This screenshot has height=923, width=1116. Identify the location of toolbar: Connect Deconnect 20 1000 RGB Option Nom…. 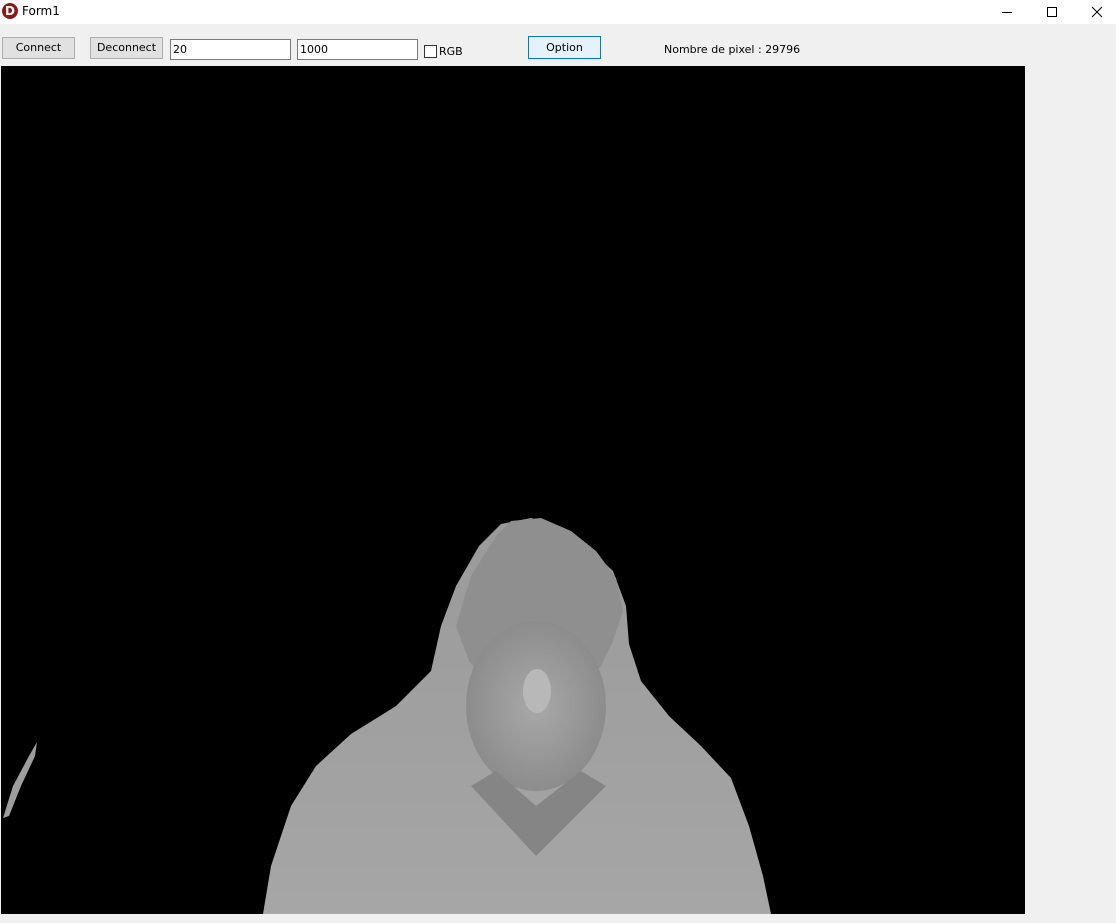
(558, 45).